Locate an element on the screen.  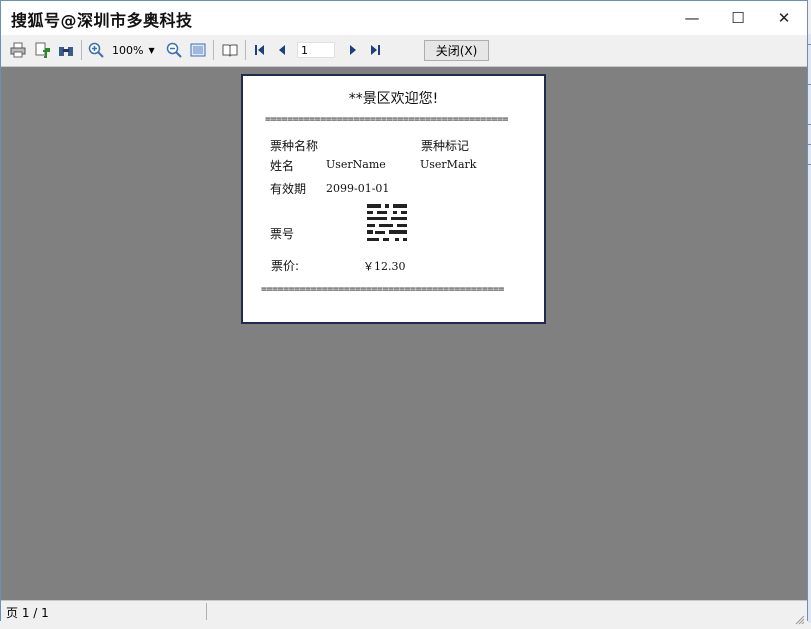
mark-value: UserMark is located at coordinates (448, 164).